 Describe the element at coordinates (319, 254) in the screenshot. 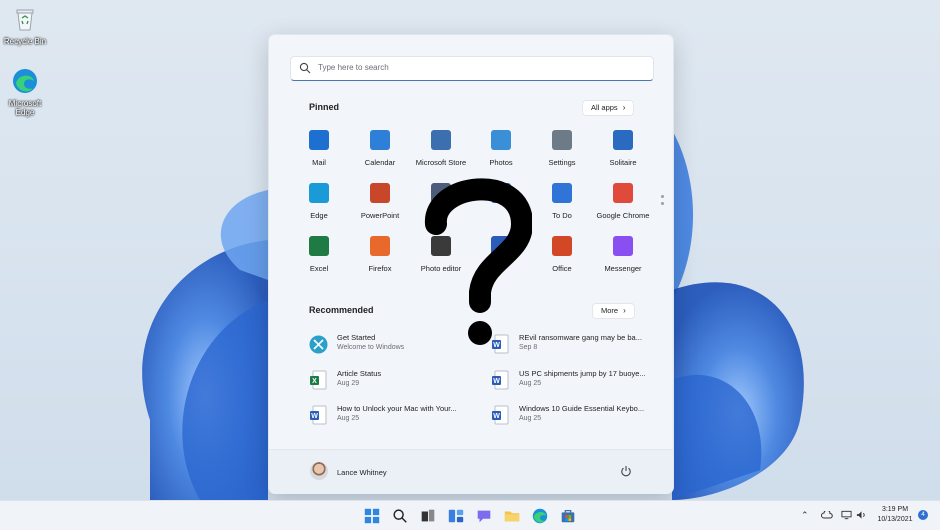

I see `pinned-app-excel: Excel` at that location.